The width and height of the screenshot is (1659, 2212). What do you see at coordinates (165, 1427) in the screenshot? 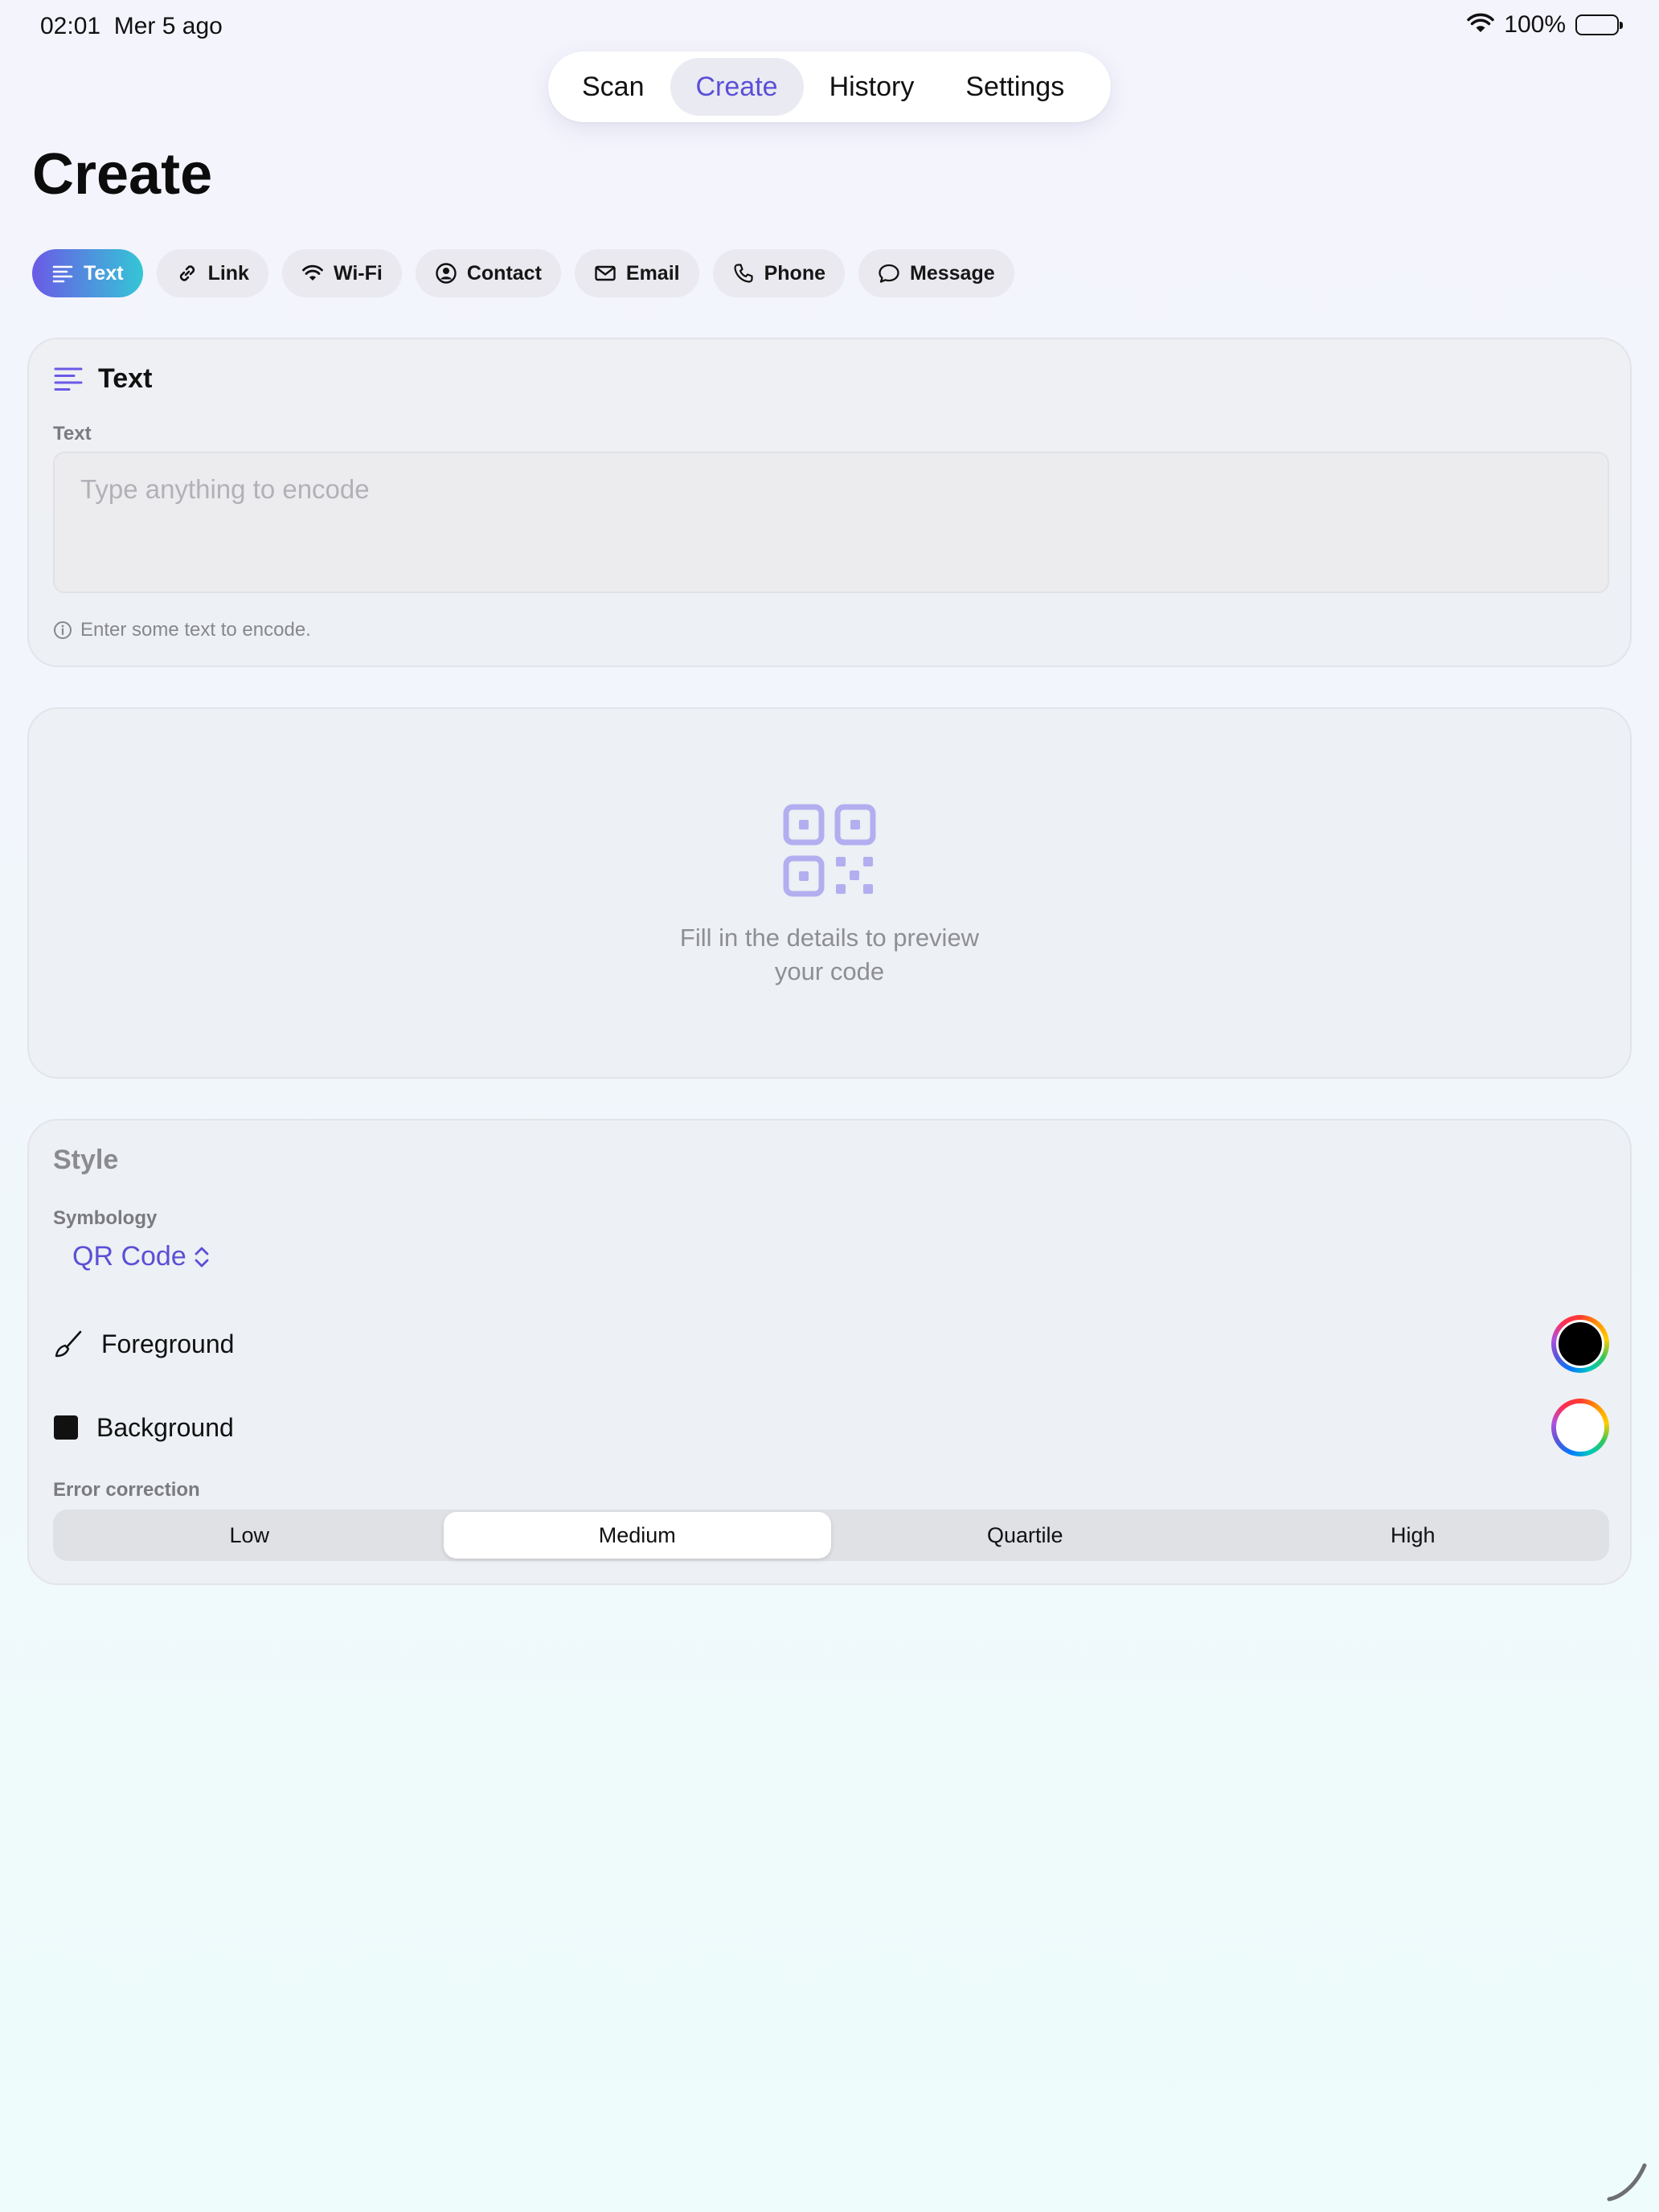
I see `background-label: Background` at bounding box center [165, 1427].